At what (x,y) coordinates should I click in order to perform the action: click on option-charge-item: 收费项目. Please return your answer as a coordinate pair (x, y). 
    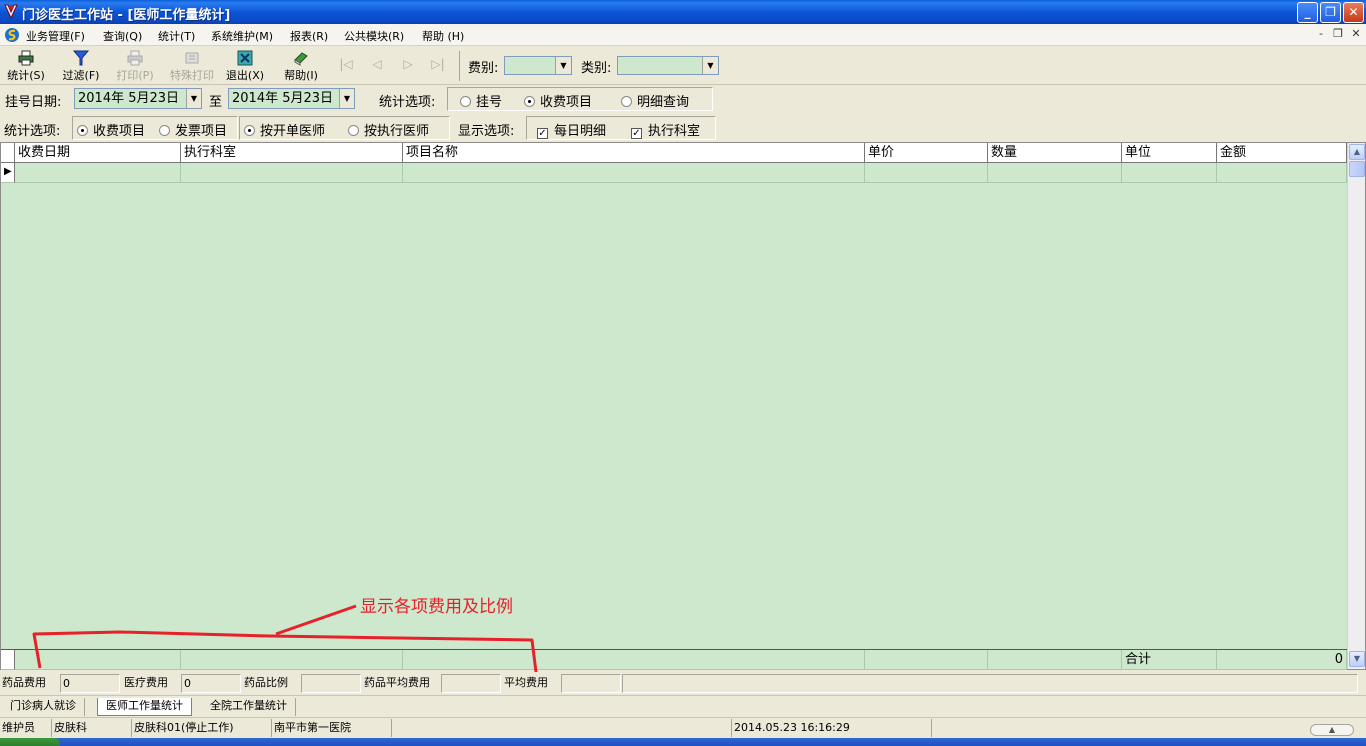
    Looking at the image, I should click on (111, 129).